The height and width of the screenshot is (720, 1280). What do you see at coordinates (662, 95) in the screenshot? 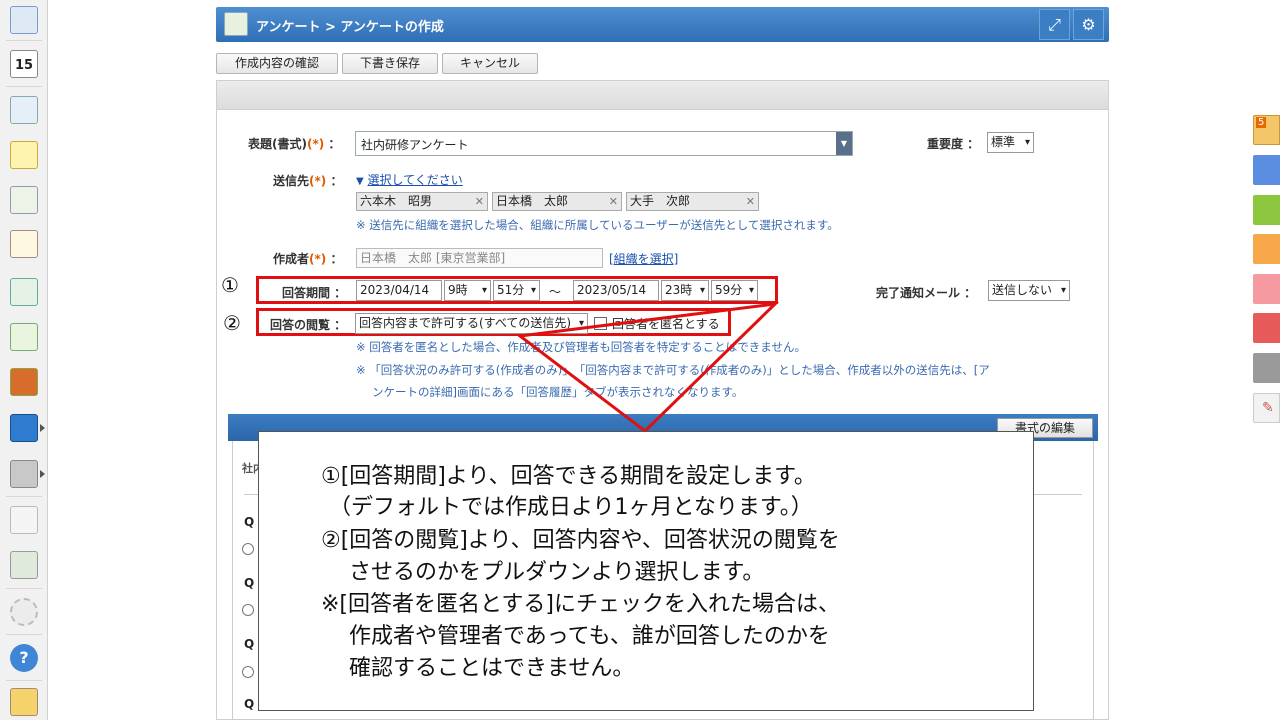
I see `panel-header-band` at bounding box center [662, 95].